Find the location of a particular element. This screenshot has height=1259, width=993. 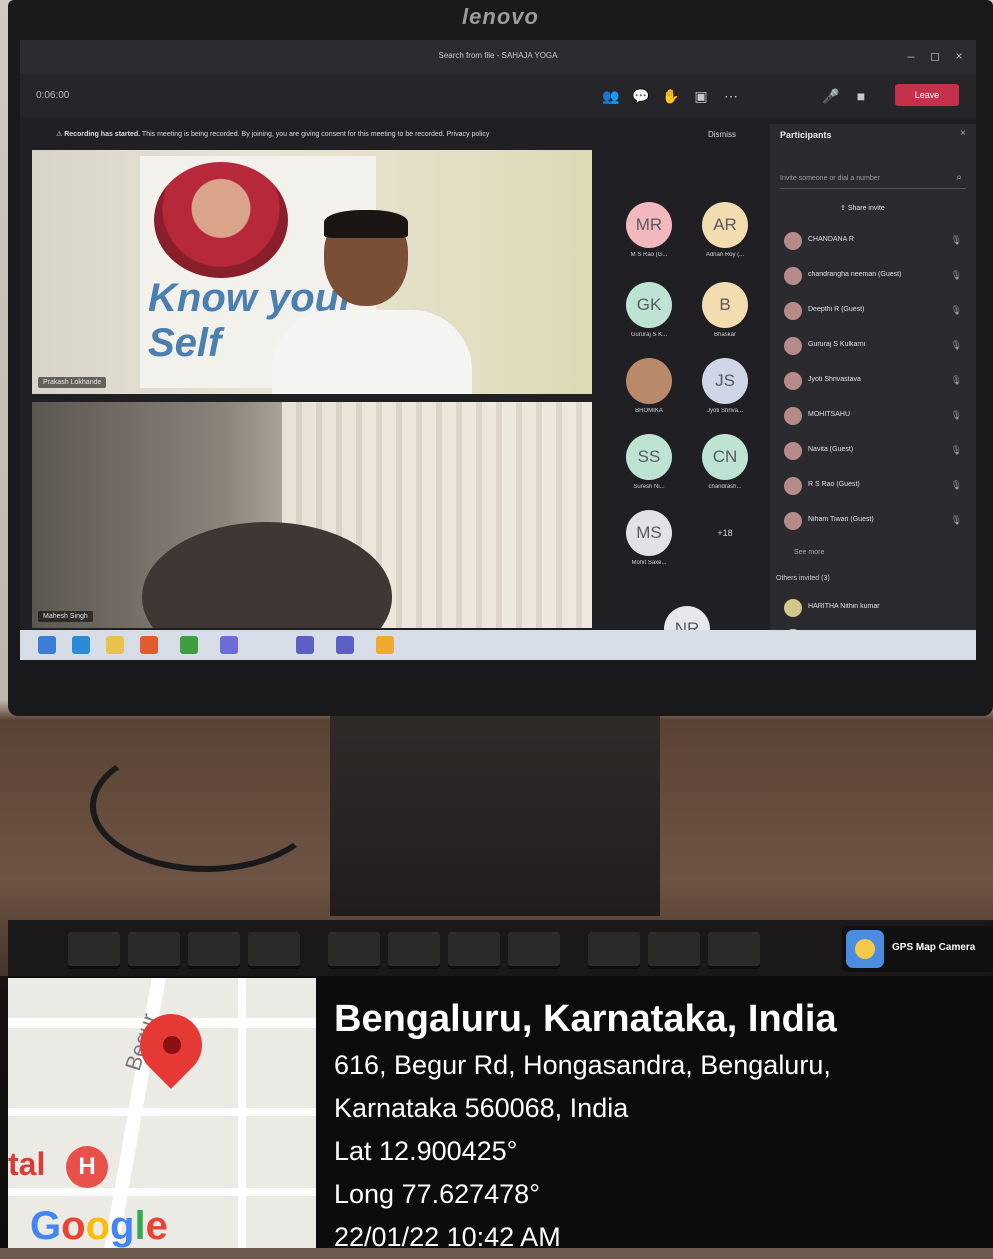

rooms-icon: ▣ is located at coordinates (701, 96).